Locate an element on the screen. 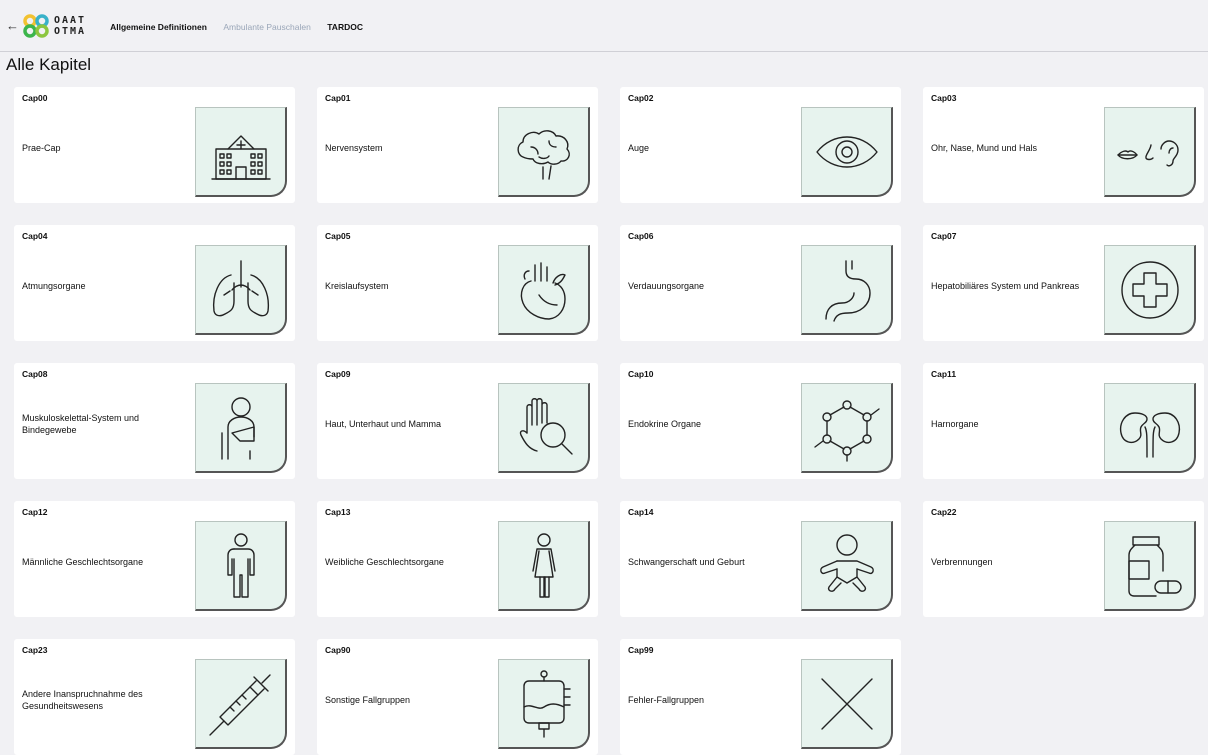 This screenshot has height=755, width=1208. chapter-card: Cap04 Atmungsorgane is located at coordinates (154, 283).